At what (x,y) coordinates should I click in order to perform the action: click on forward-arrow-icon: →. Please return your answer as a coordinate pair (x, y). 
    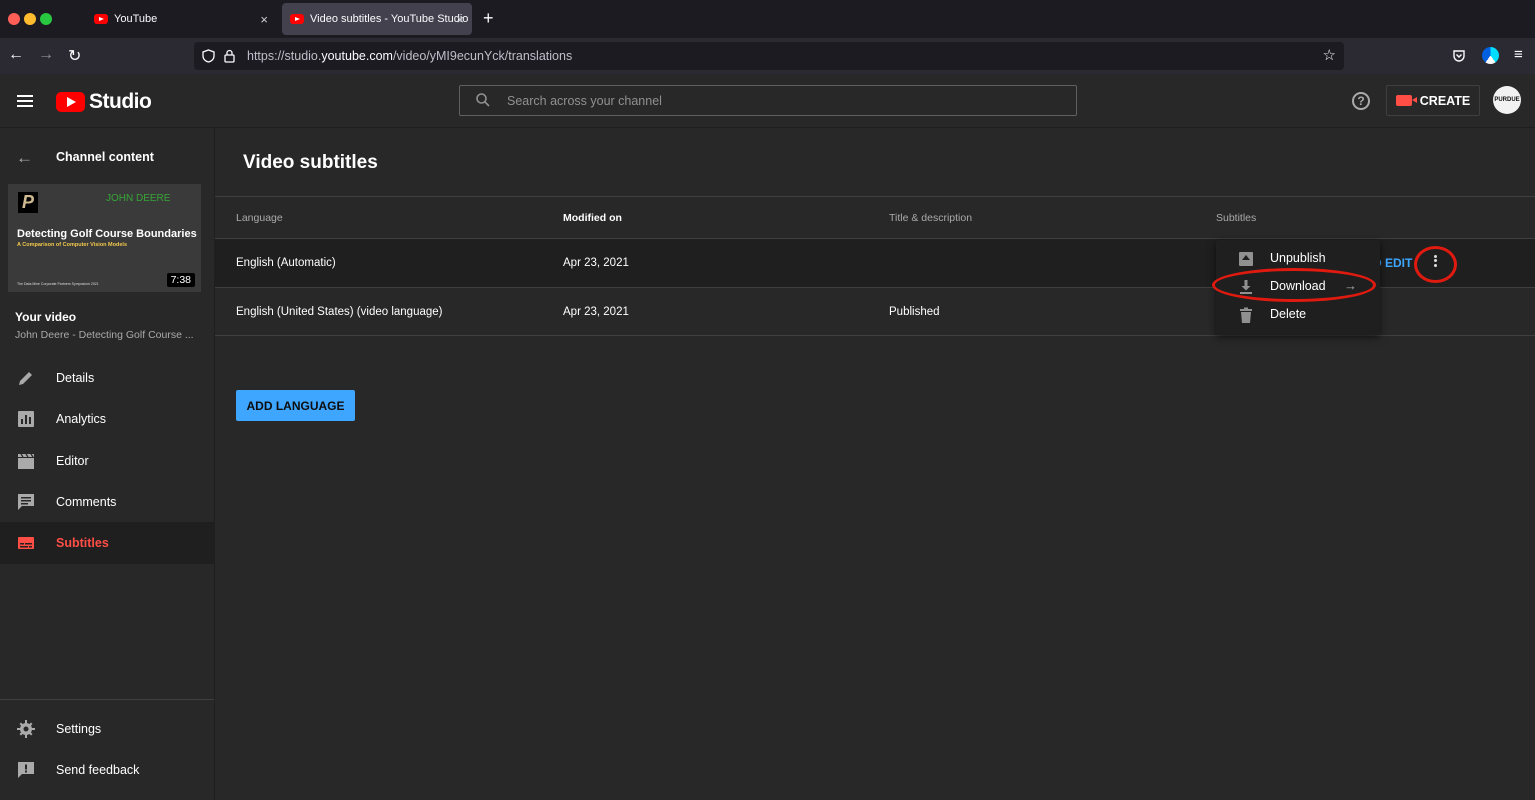
    Looking at the image, I should click on (46, 55).